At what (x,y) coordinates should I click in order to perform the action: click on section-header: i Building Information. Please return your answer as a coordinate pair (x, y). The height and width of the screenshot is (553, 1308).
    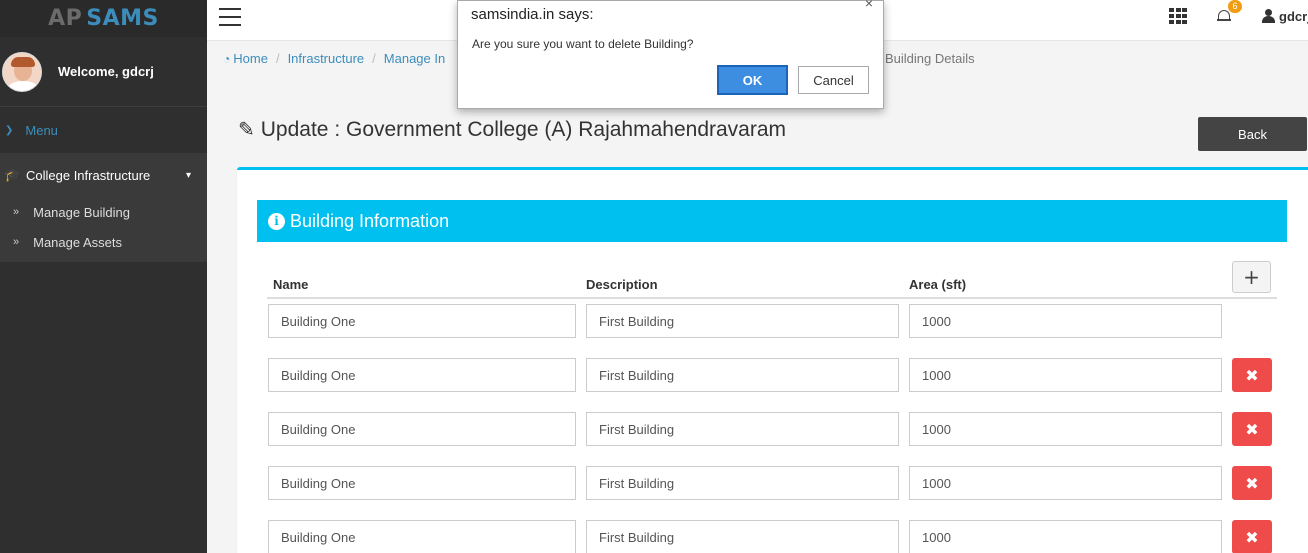
    Looking at the image, I should click on (772, 221).